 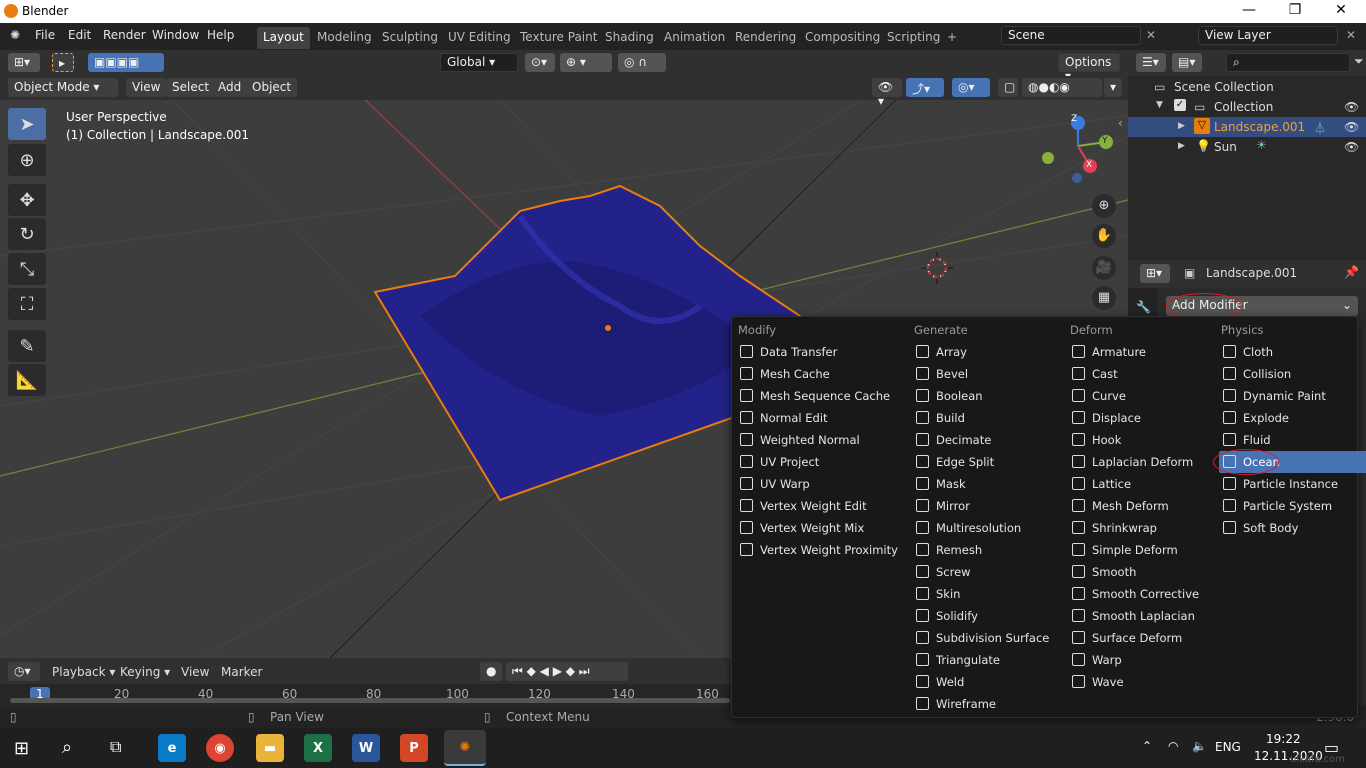 I want to click on word-icon: W, so click(x=366, y=748).